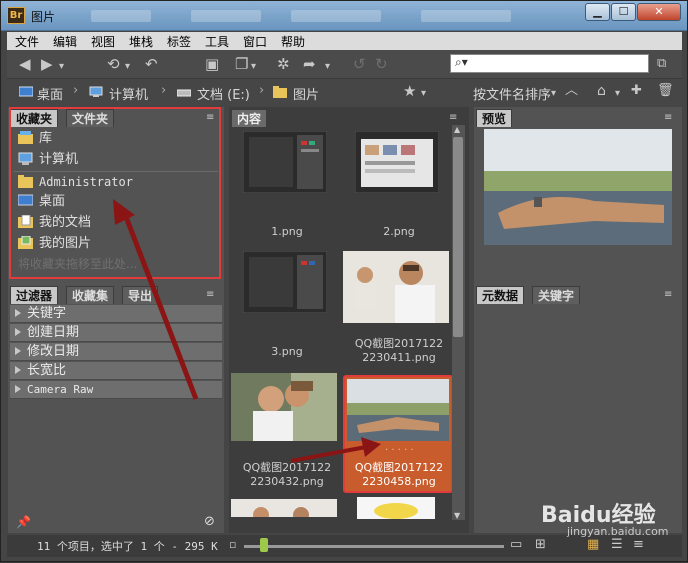 Image resolution: width=688 pixels, height=563 pixels. Describe the element at coordinates (618, 531) in the screenshot. I see `watermark-url: jingyan.baidu.com` at that location.